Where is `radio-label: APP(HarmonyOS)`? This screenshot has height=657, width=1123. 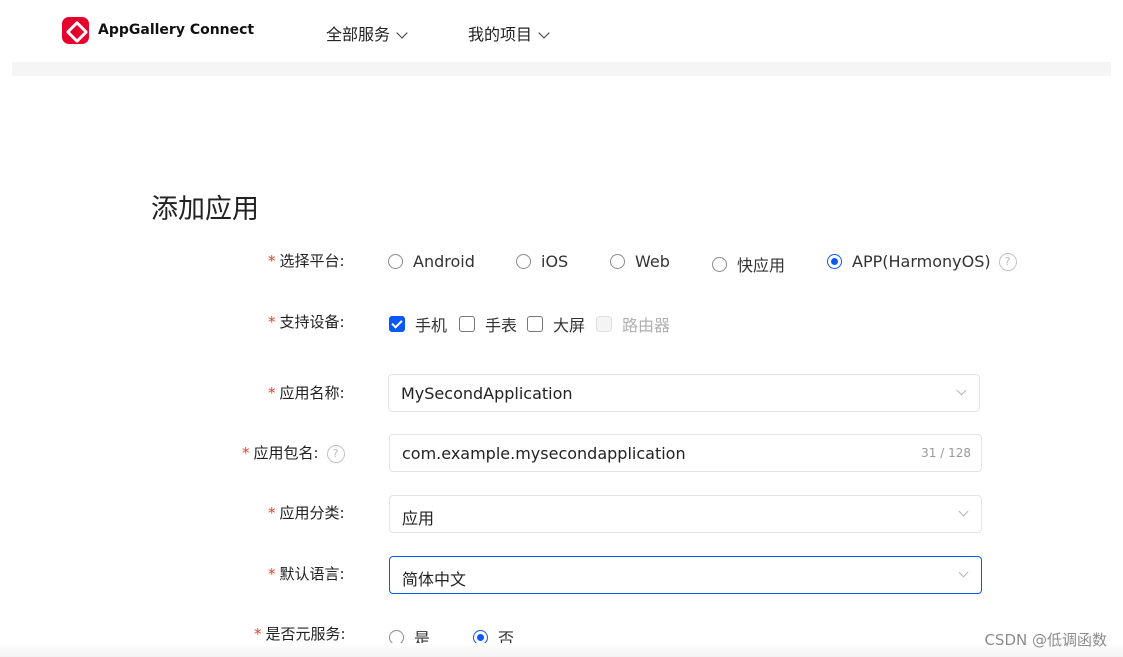 radio-label: APP(HarmonyOS) is located at coordinates (921, 261).